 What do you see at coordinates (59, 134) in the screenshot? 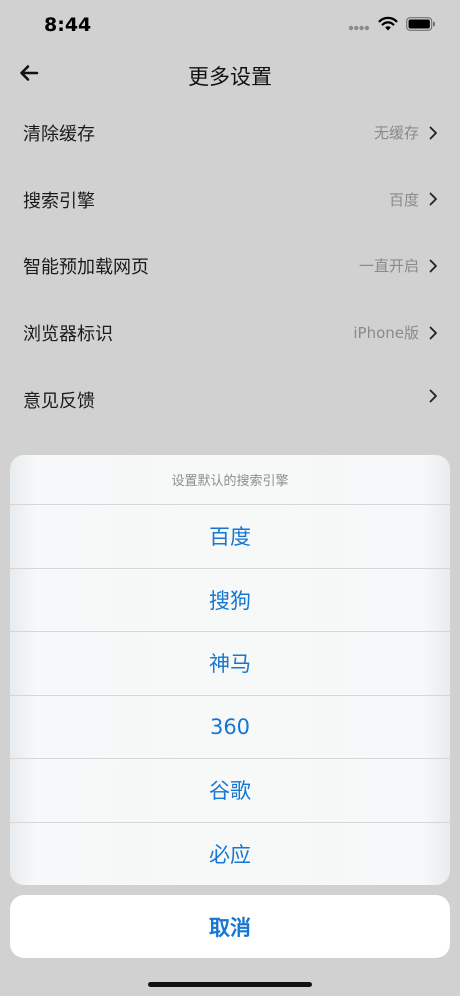
I see `settings-row-label: 清除缓存` at bounding box center [59, 134].